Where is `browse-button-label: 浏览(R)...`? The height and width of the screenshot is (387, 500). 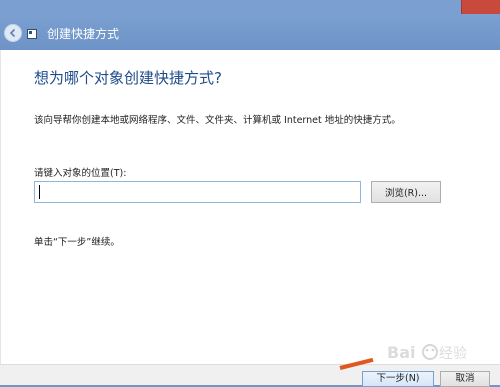 browse-button-label: 浏览(R)... is located at coordinates (406, 193).